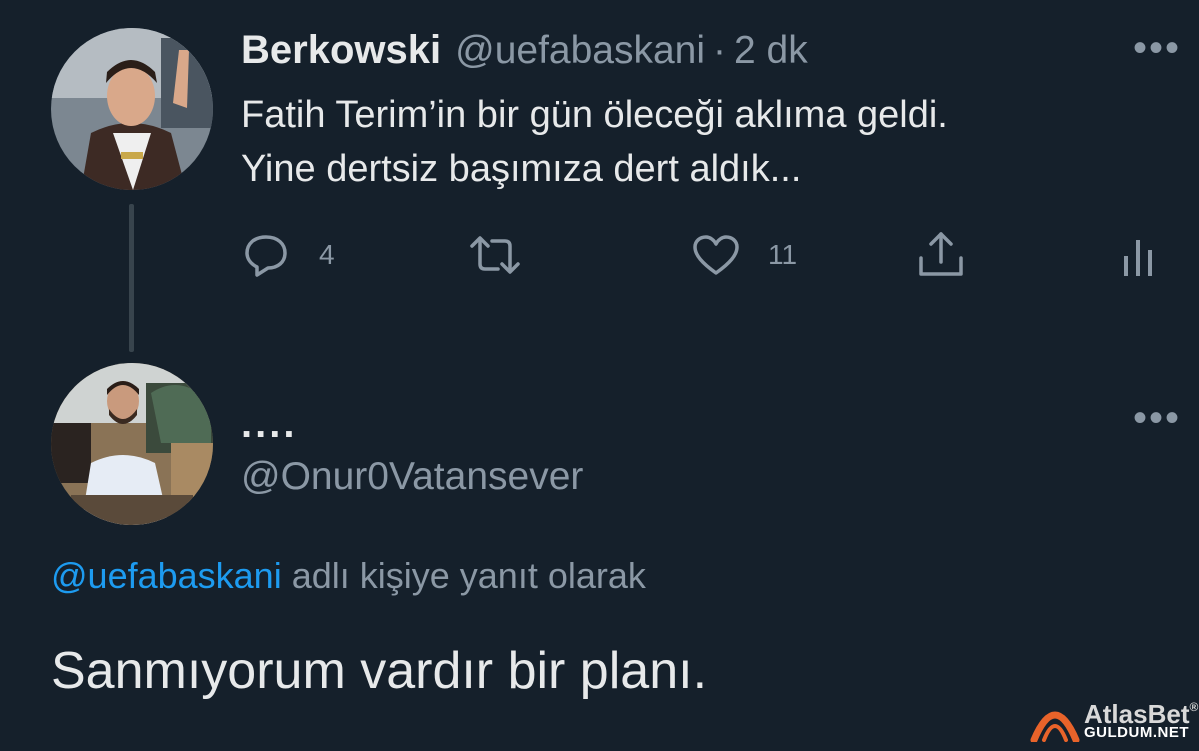  Describe the element at coordinates (716, 255) in the screenshot. I see `heart-icon` at that location.